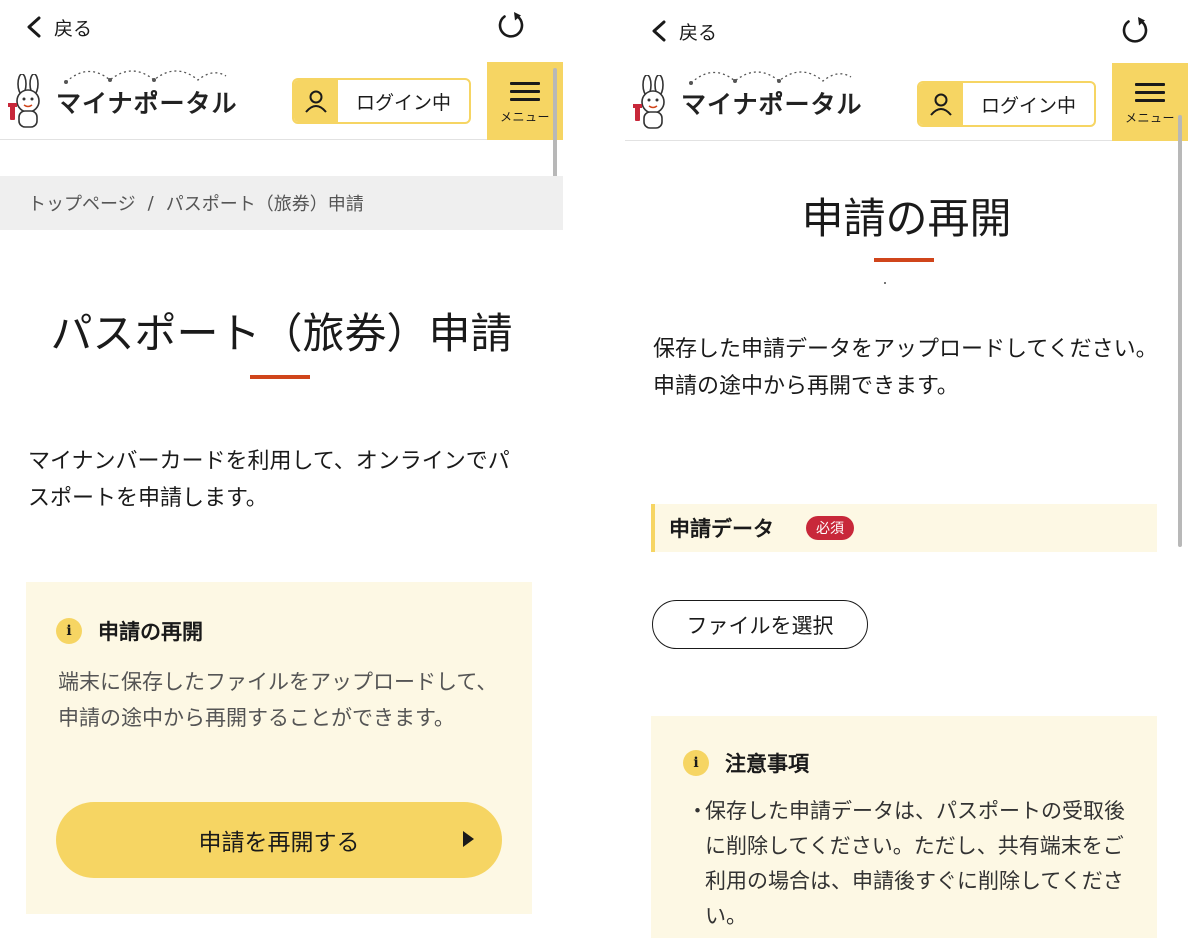 The image size is (1200, 938). I want to click on choose-file-button: ファイルを選択, so click(760, 624).